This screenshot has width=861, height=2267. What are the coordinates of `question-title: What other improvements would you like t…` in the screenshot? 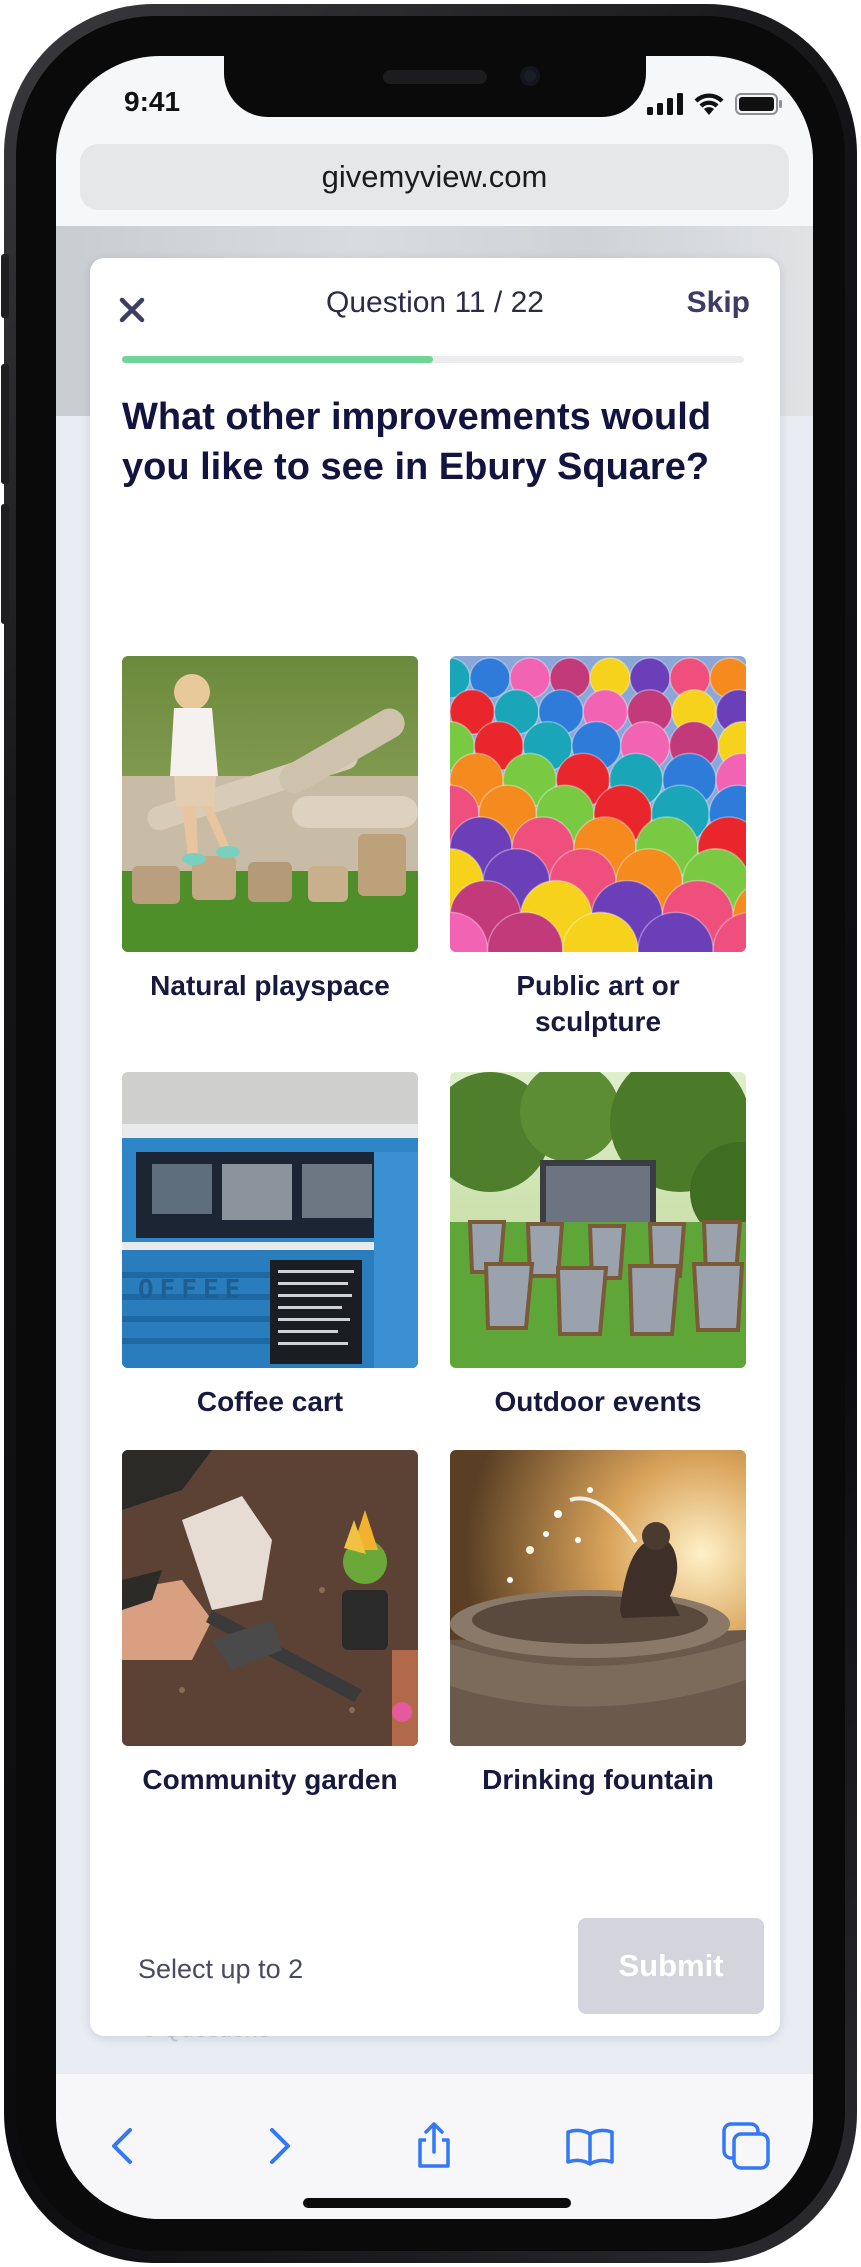 It's located at (417, 442).